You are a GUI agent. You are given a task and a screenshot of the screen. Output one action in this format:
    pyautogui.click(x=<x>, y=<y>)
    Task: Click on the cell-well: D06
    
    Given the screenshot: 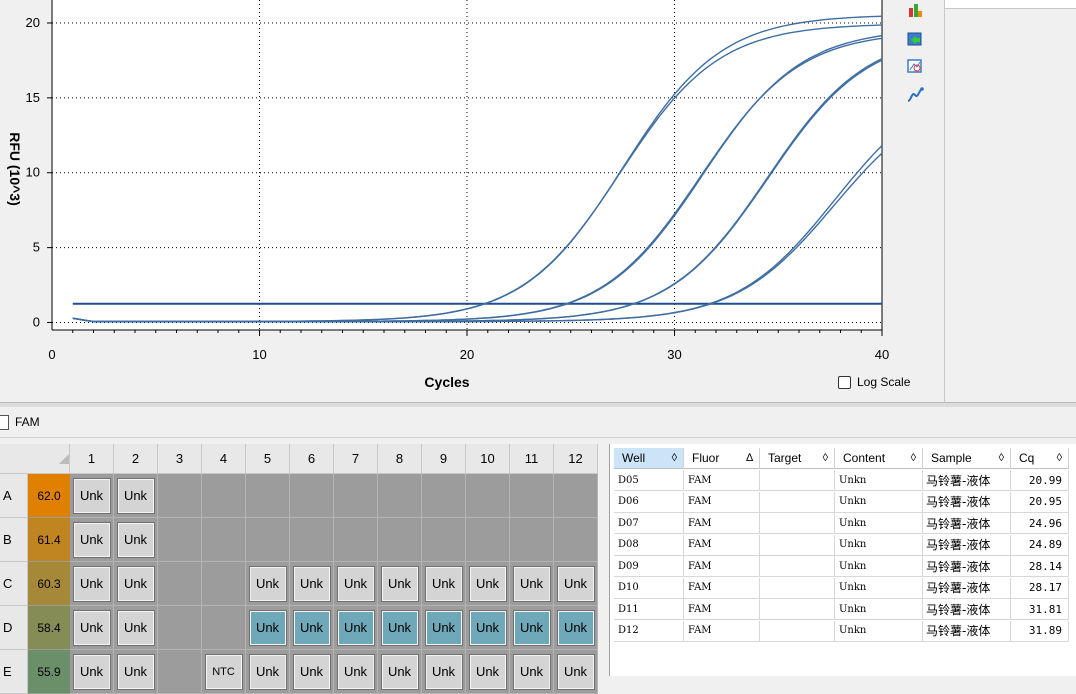 What is the action you would take?
    pyautogui.click(x=649, y=502)
    